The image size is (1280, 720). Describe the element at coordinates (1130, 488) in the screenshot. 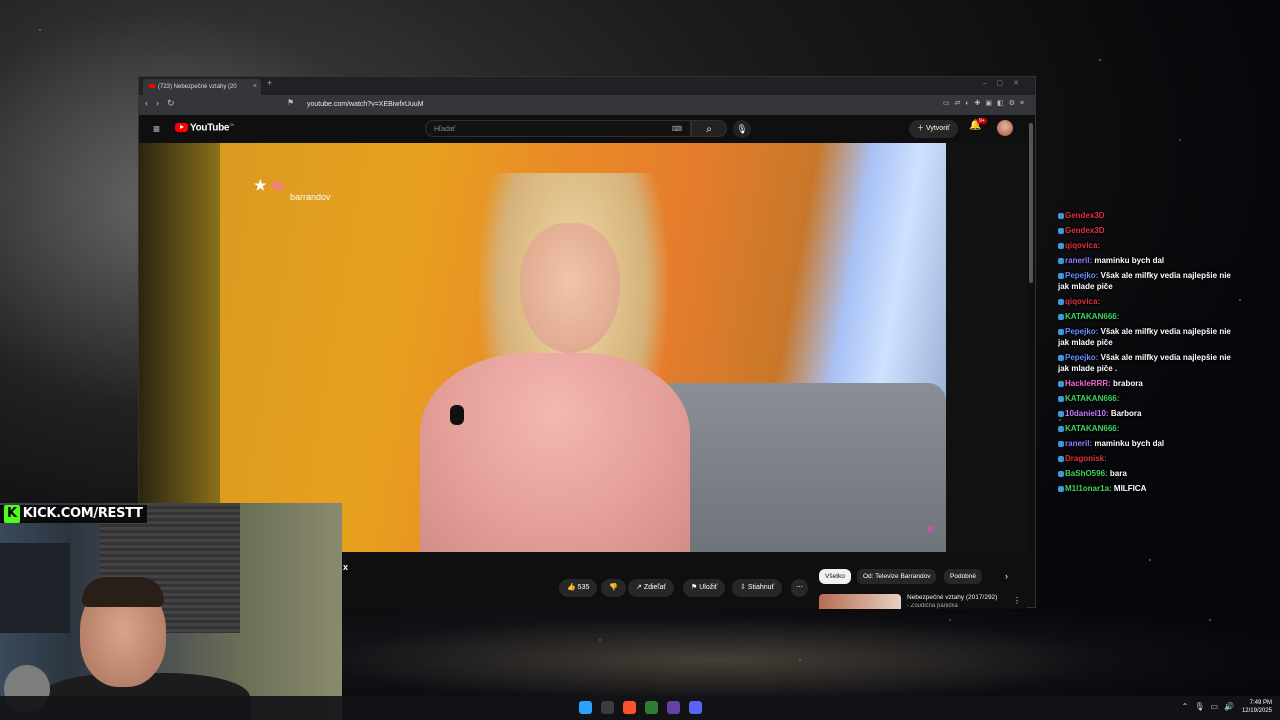

I see `chat-text: MILFICA` at that location.